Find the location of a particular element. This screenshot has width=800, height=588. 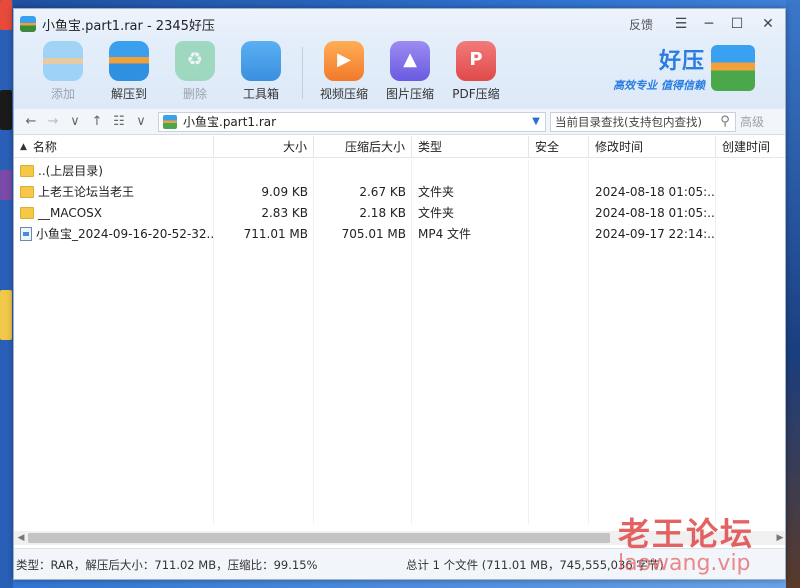

forward-arrow-icon: → is located at coordinates (53, 121).